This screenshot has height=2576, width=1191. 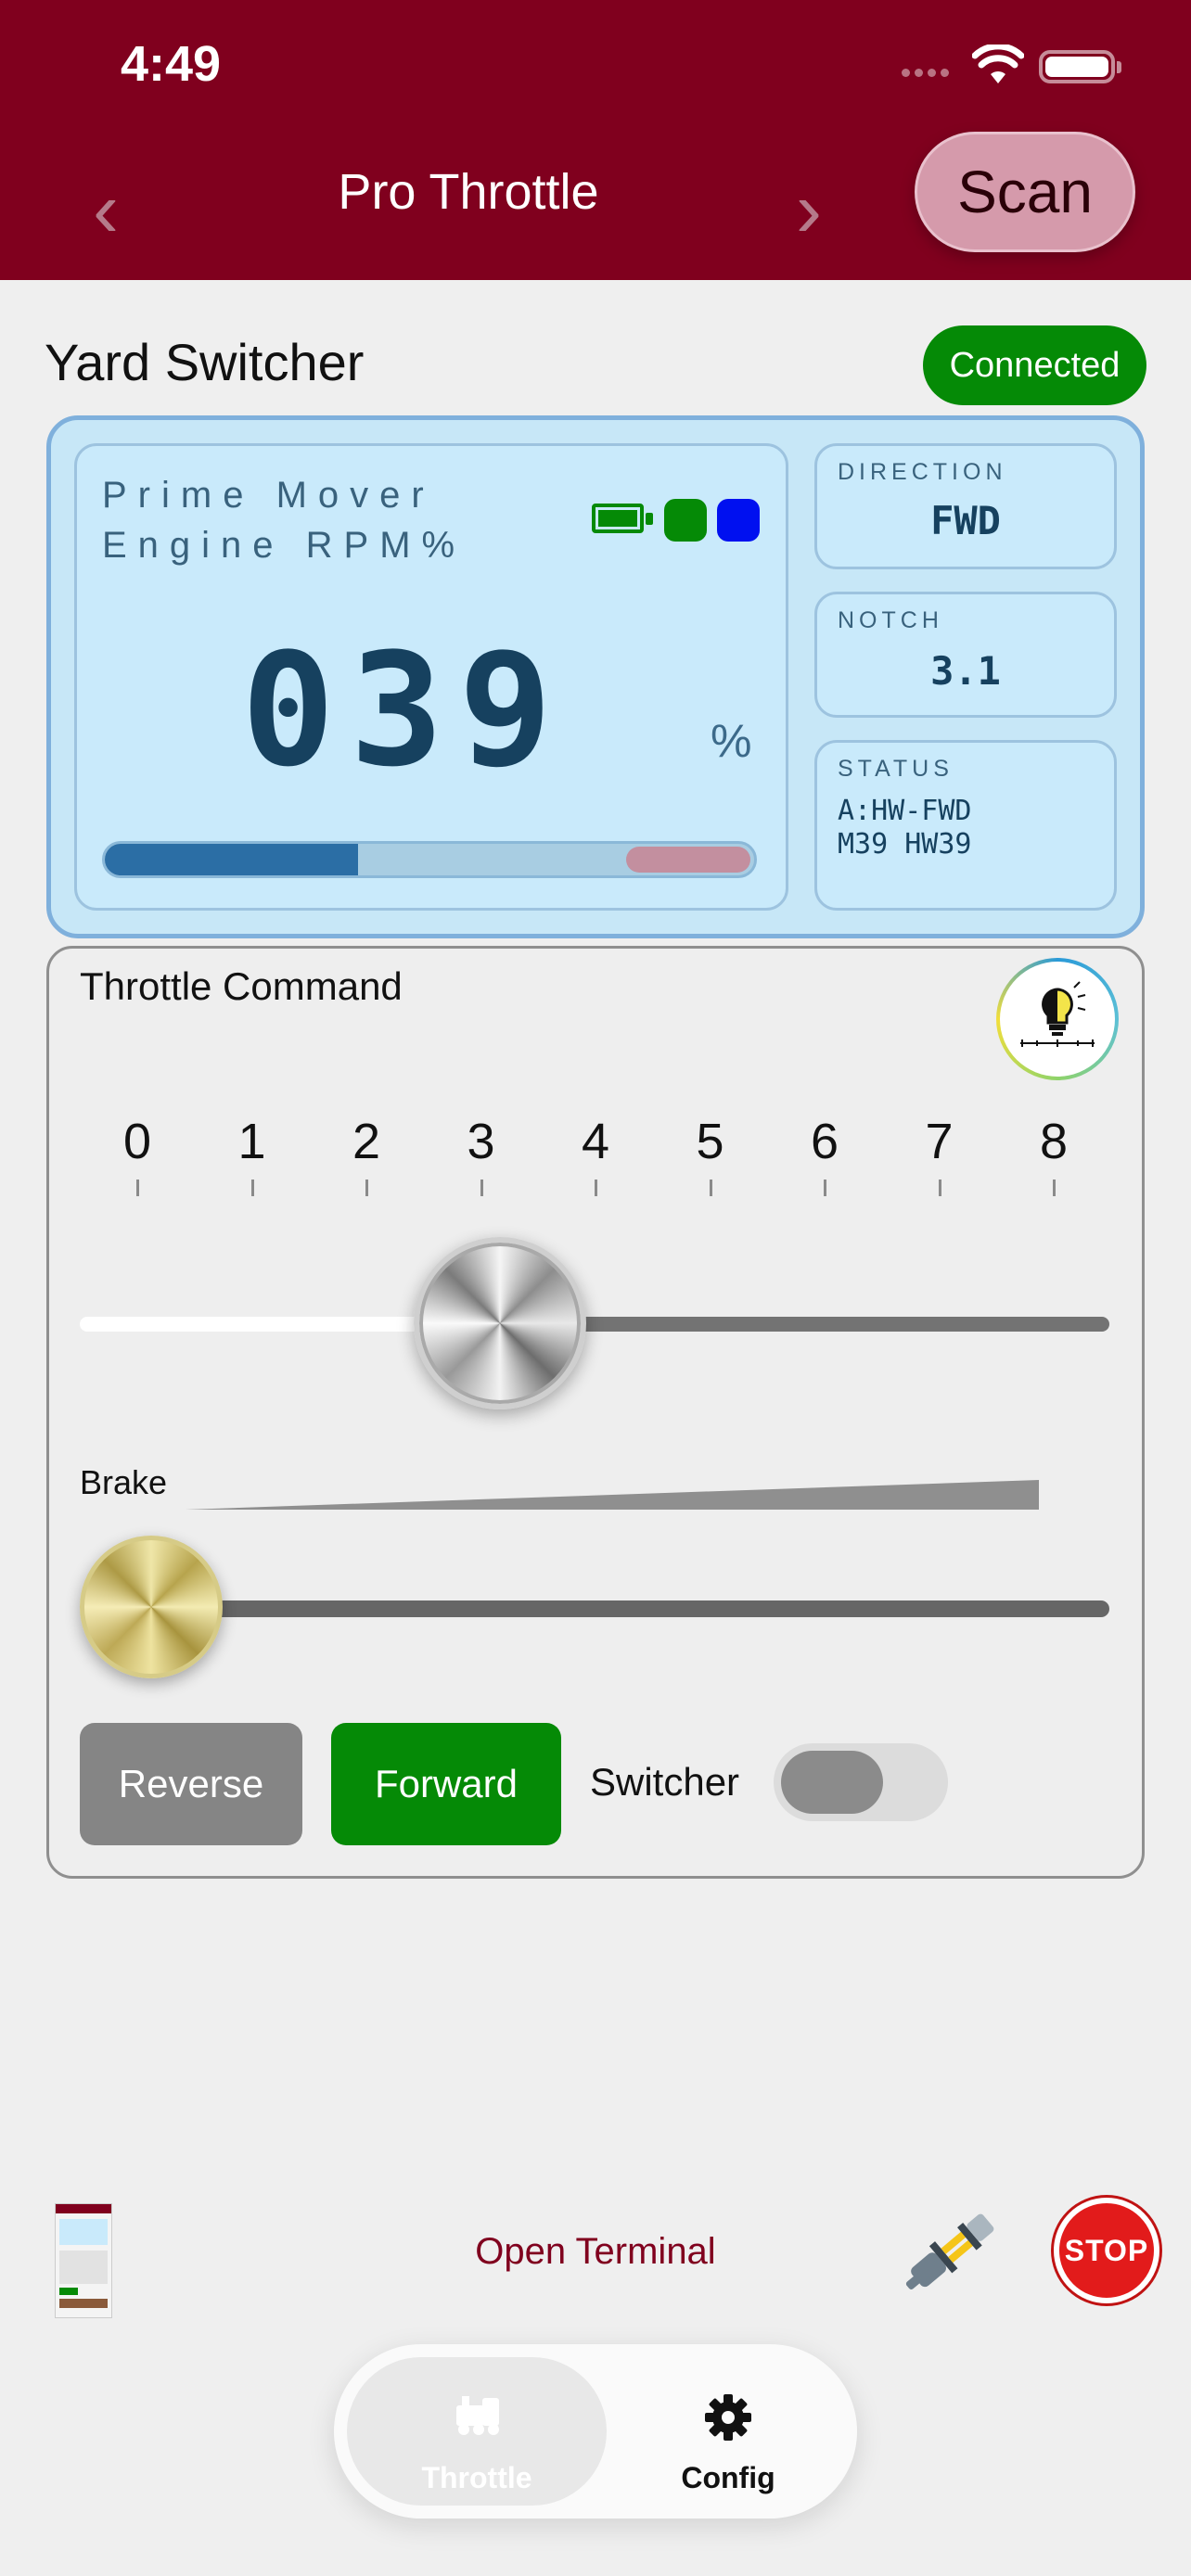 I want to click on gear-icon, so click(x=728, y=2419).